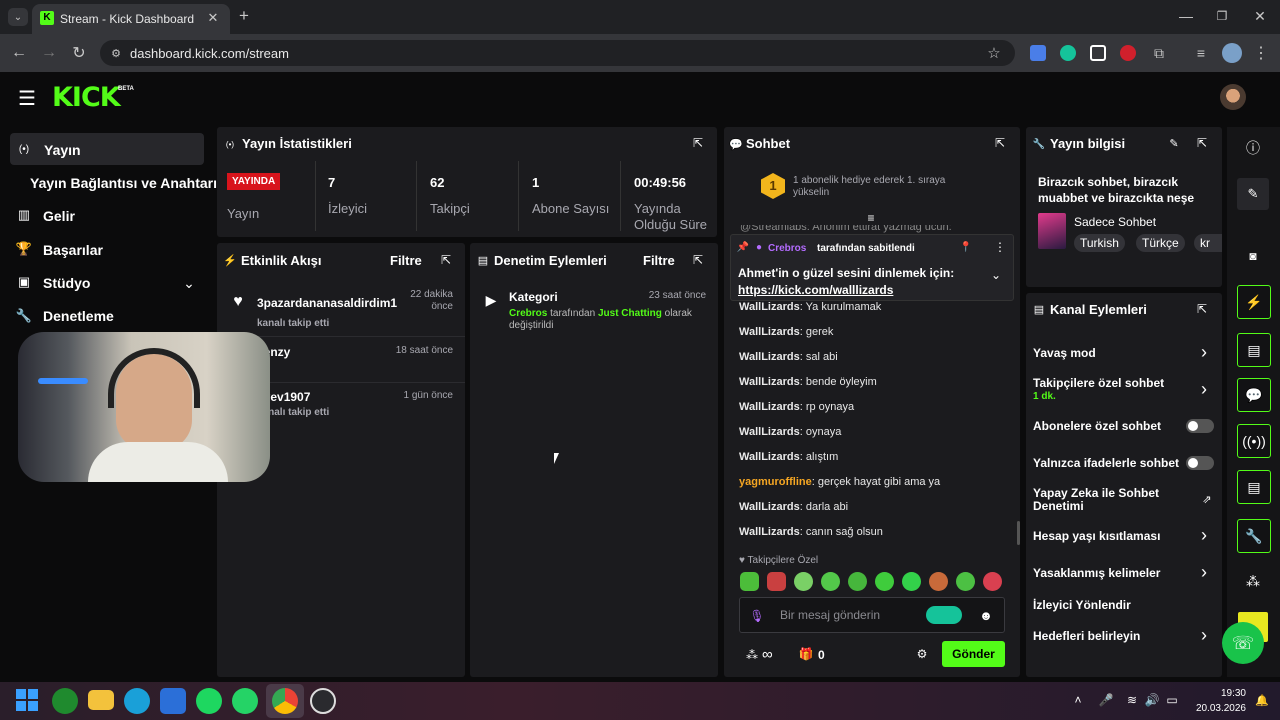  I want to click on volume-icon: 🔊, so click(1152, 700).